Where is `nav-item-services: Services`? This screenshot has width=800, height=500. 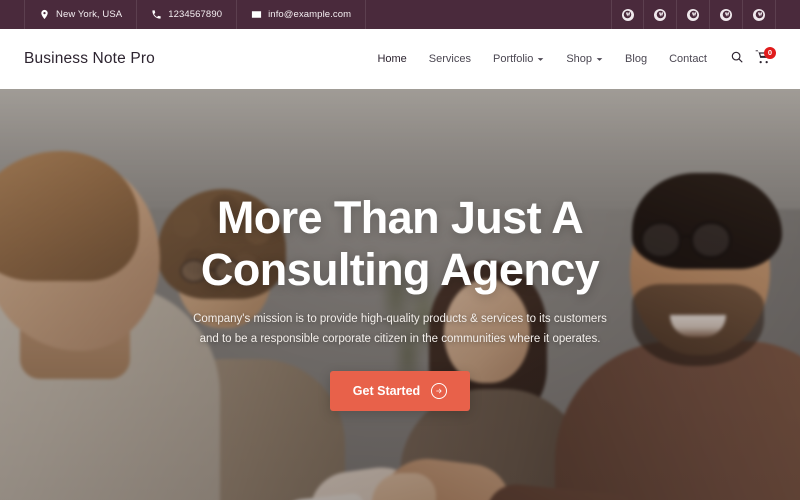 nav-item-services: Services is located at coordinates (450, 59).